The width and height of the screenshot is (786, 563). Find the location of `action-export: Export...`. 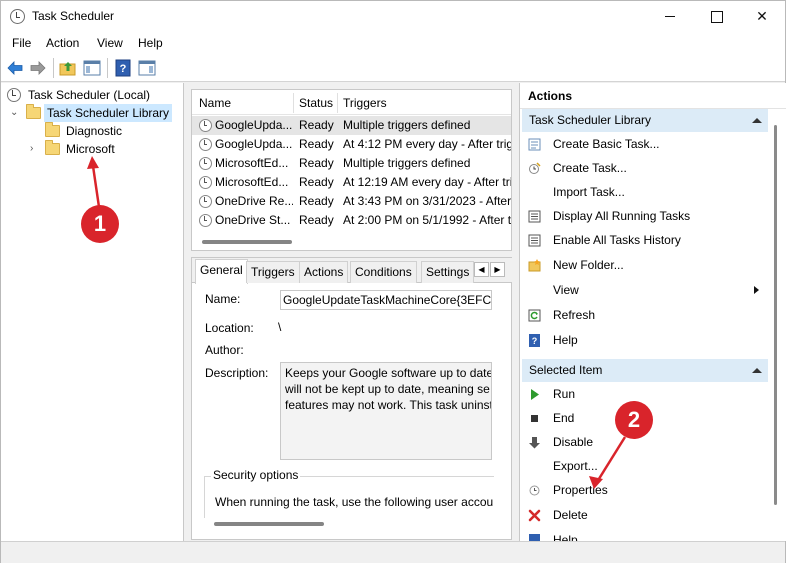

action-export: Export... is located at coordinates (643, 466).